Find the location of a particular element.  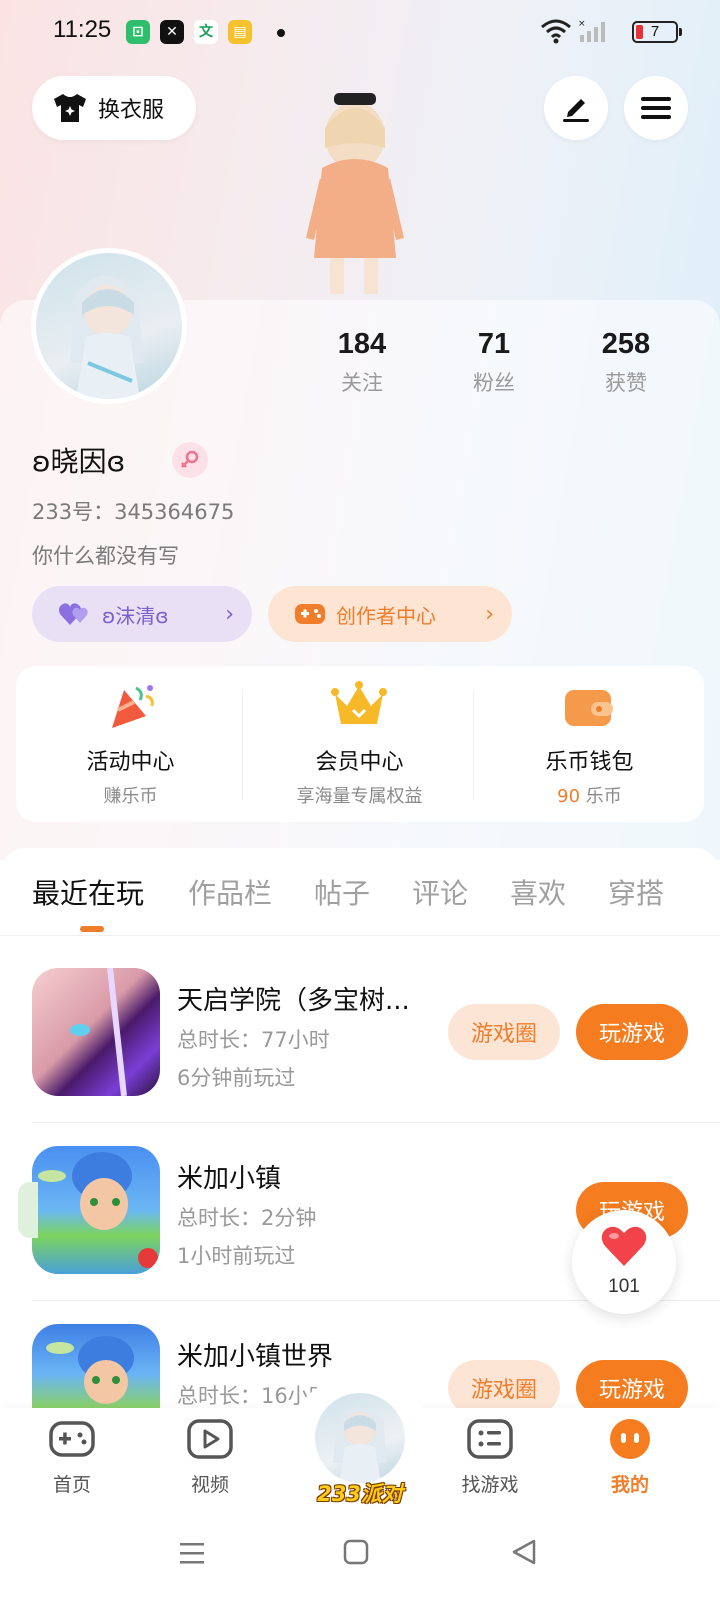

like-count: 101 is located at coordinates (624, 1286).